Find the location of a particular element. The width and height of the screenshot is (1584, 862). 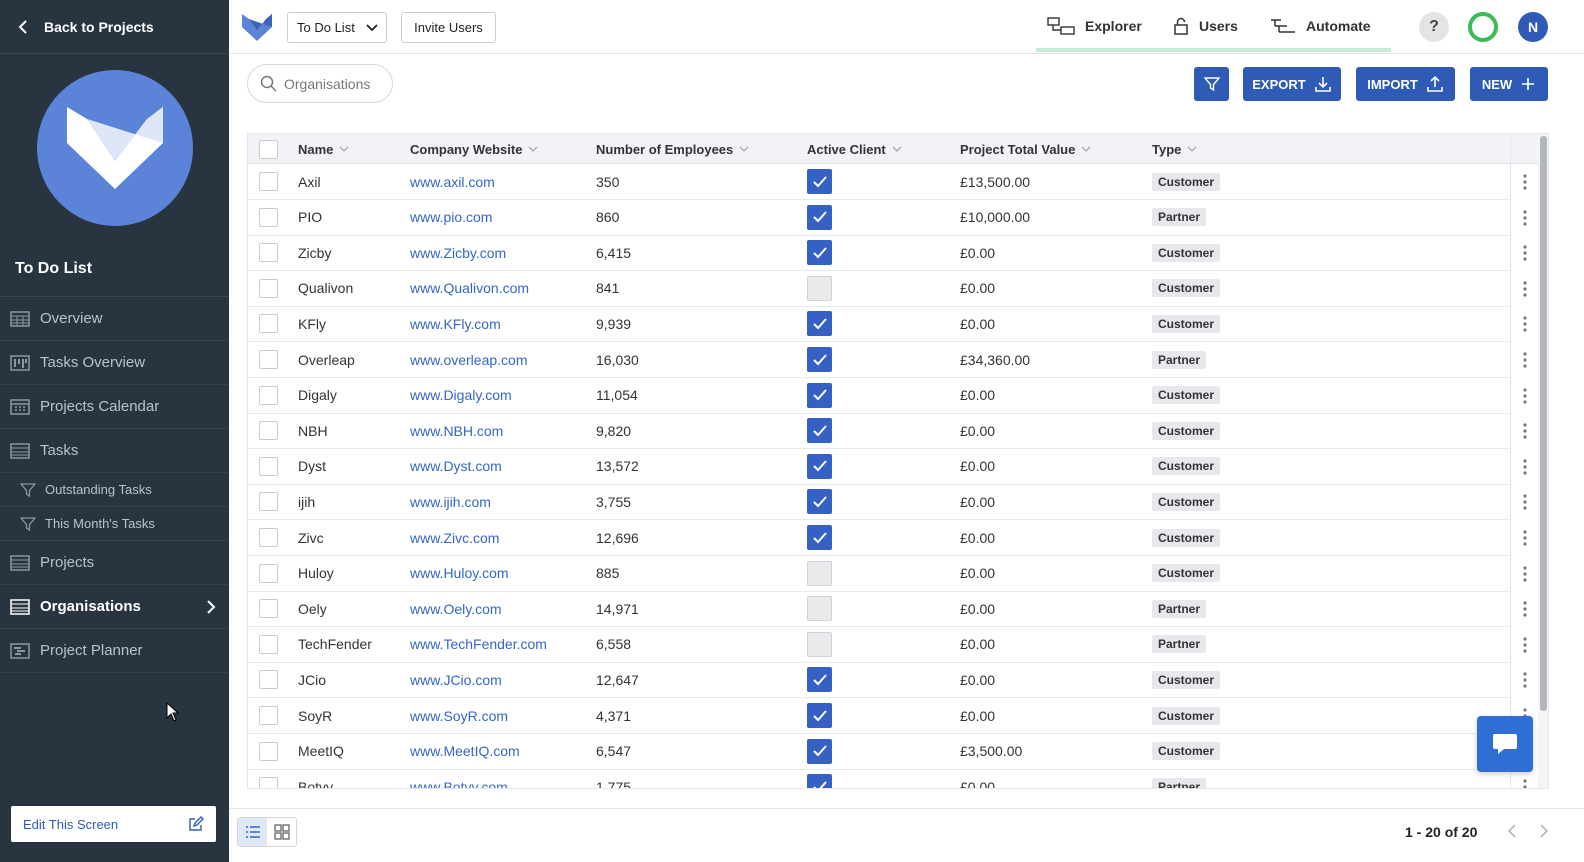

nav-users: Users is located at coordinates (1205, 26).